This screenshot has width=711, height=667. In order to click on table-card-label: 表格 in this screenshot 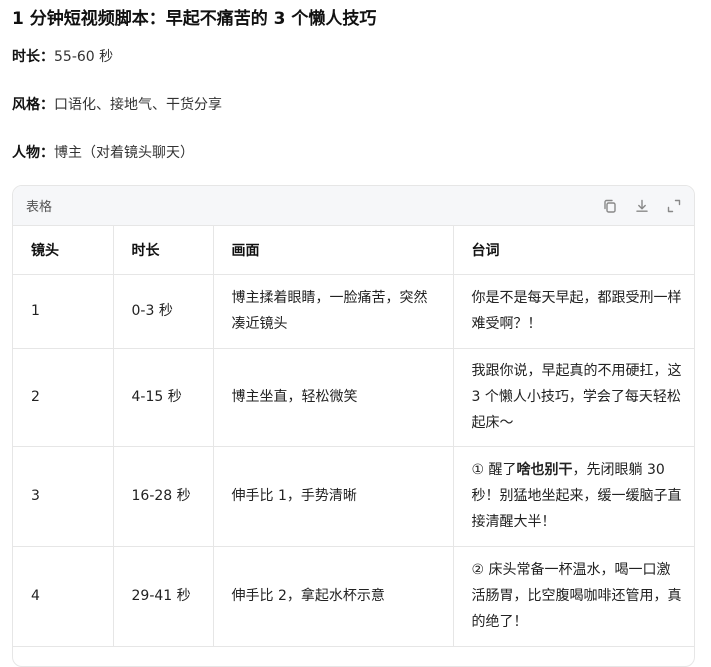, I will do `click(39, 207)`.